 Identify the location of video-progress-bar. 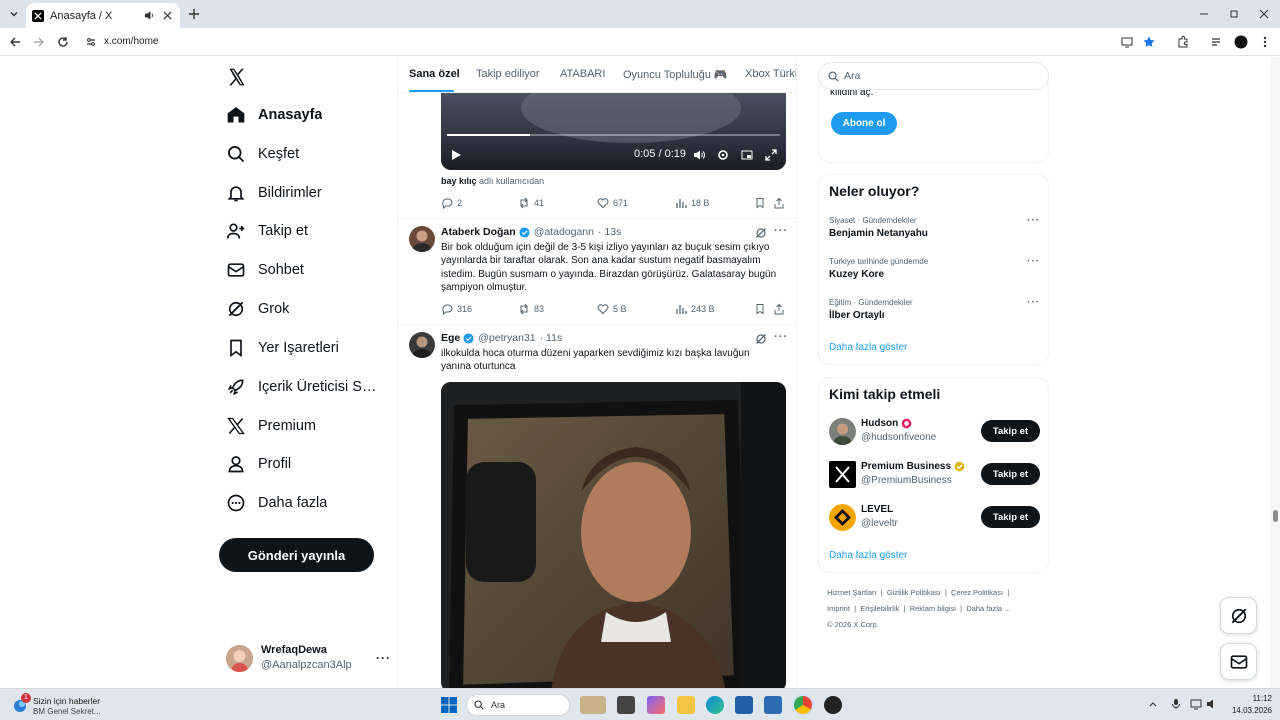
(613, 135).